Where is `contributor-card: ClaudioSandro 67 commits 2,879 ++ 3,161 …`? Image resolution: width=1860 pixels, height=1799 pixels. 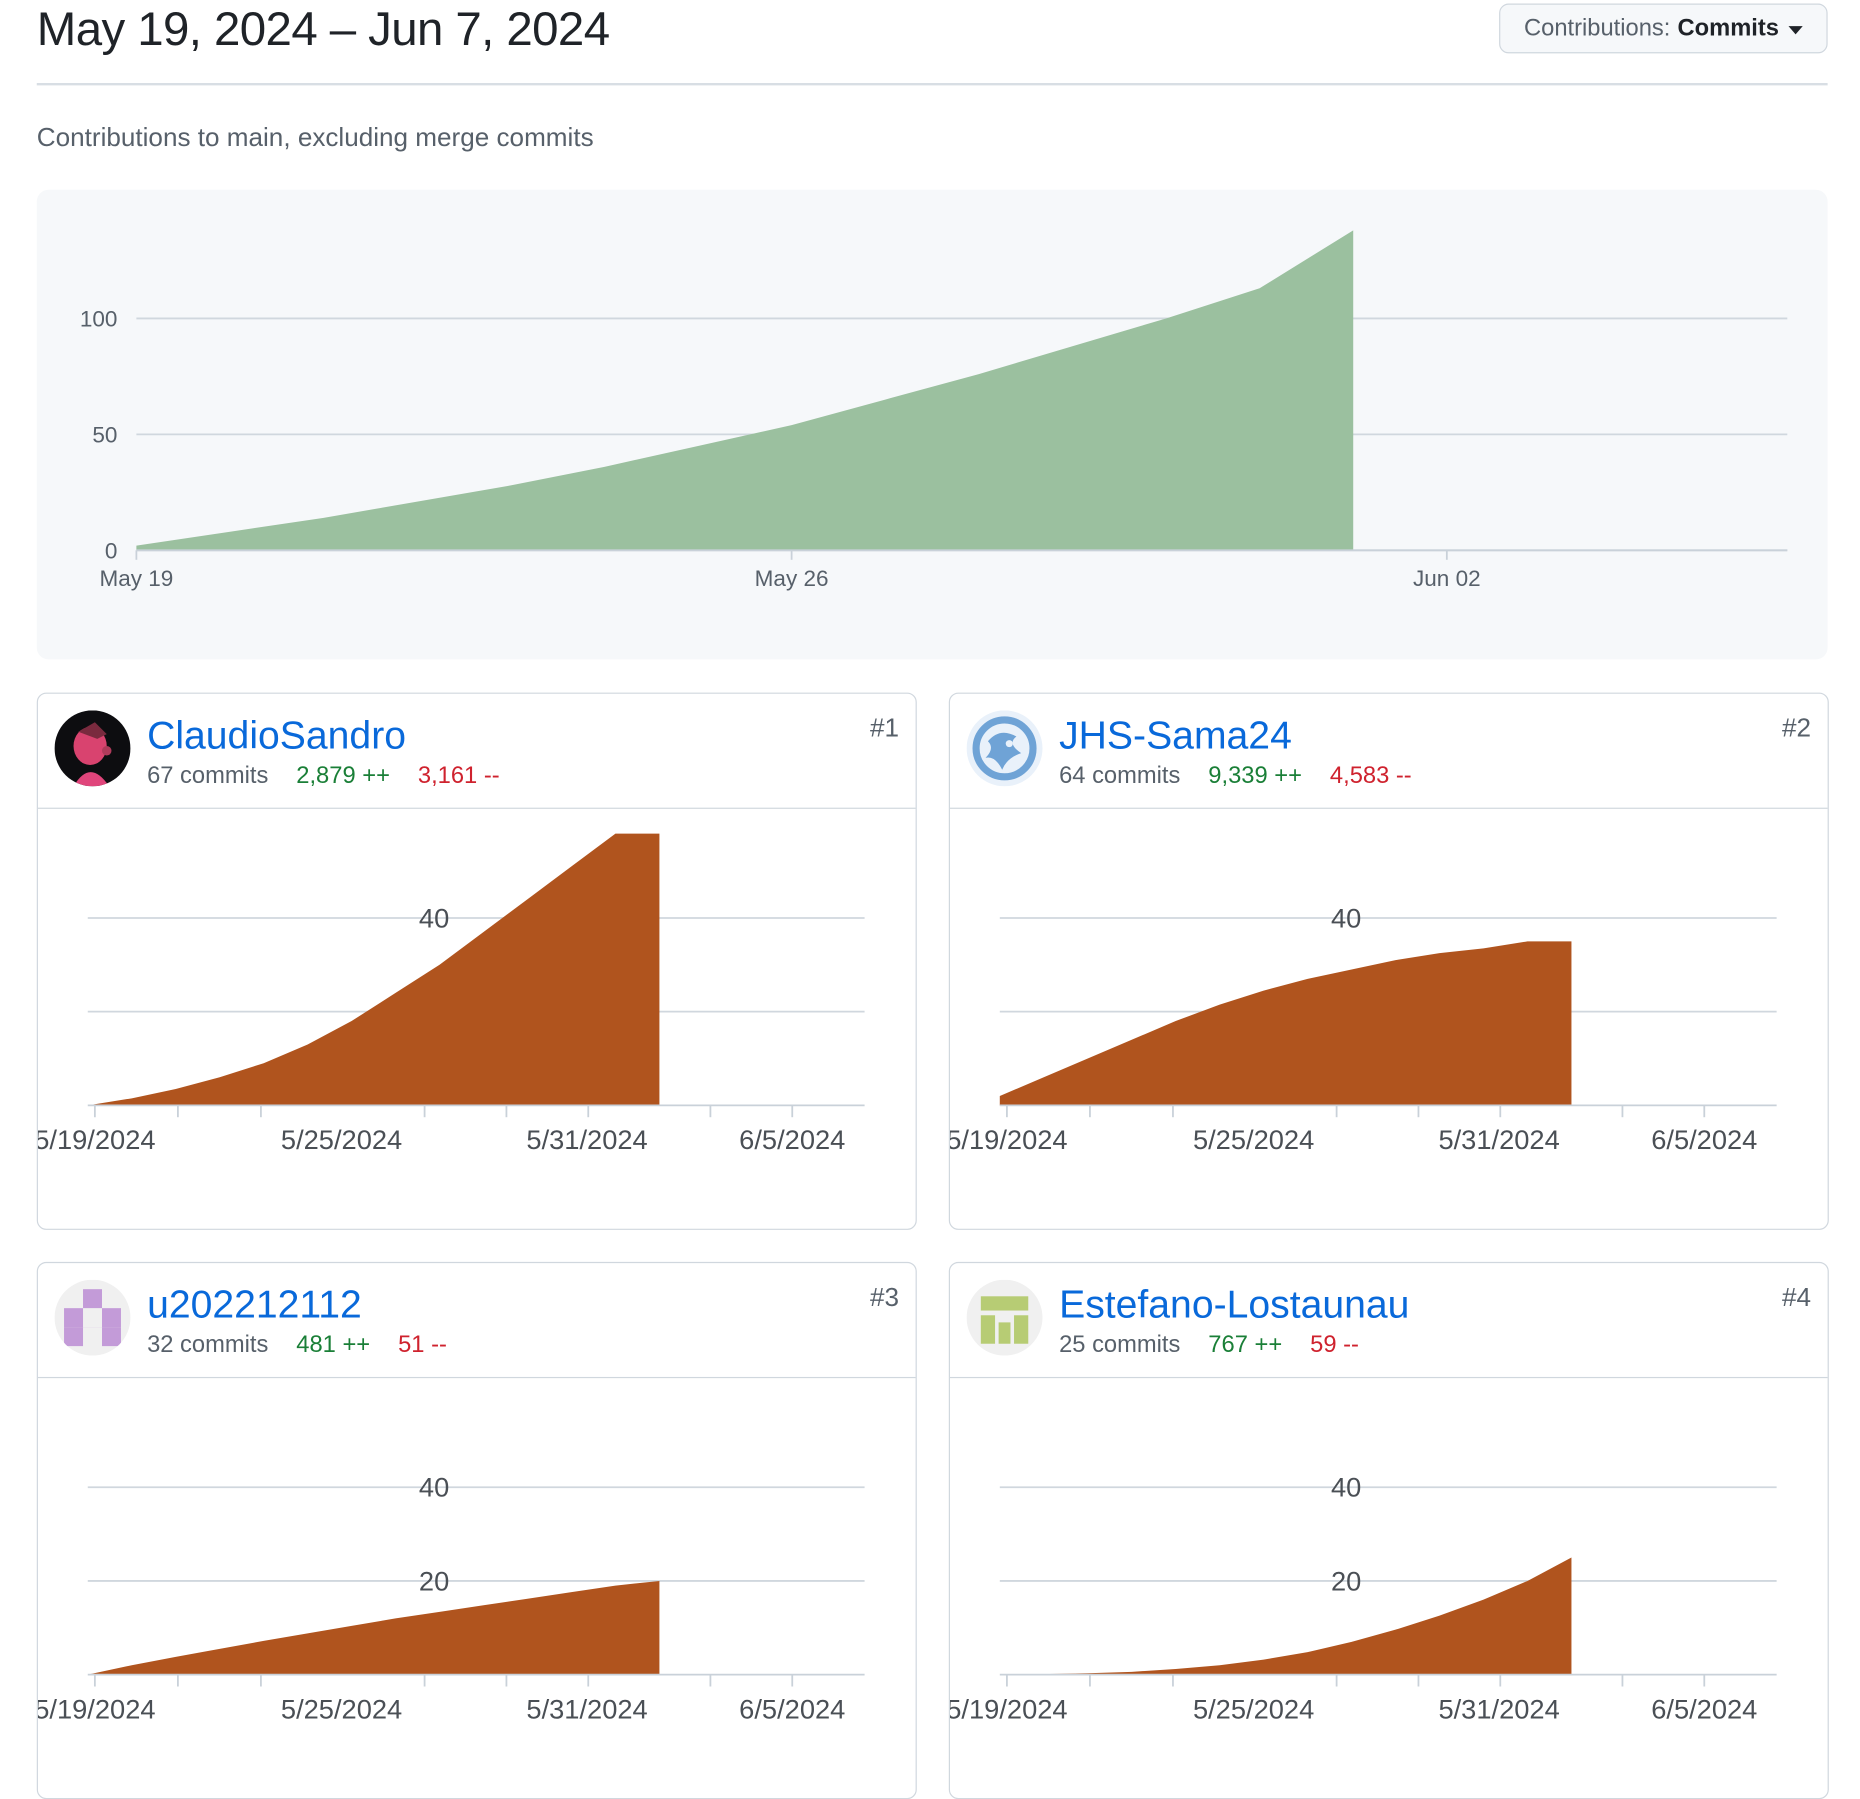 contributor-card: ClaudioSandro 67 commits 2,879 ++ 3,161 … is located at coordinates (476, 961).